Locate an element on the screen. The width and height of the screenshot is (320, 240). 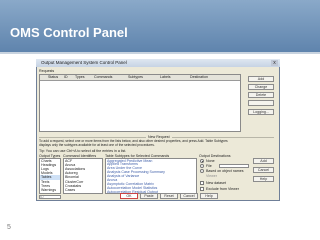
destination-none-label: None is located at coordinates (210, 160).